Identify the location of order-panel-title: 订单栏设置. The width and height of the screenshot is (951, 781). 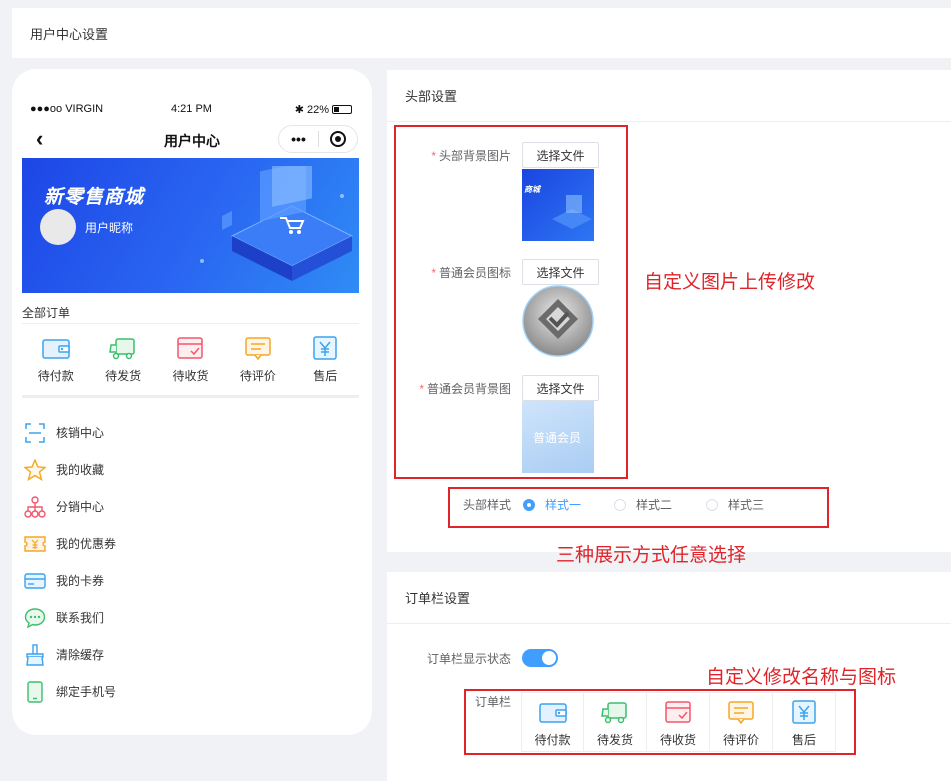
(438, 598).